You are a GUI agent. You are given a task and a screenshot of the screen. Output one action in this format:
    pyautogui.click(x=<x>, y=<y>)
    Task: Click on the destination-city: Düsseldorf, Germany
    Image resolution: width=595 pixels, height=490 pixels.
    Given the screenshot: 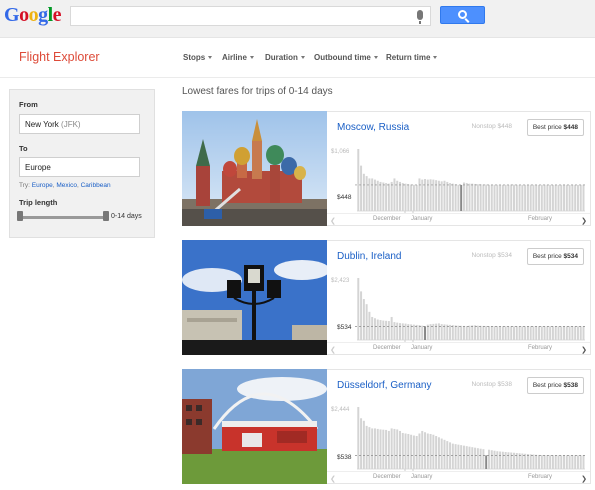 What is the action you would take?
    pyautogui.click(x=384, y=385)
    